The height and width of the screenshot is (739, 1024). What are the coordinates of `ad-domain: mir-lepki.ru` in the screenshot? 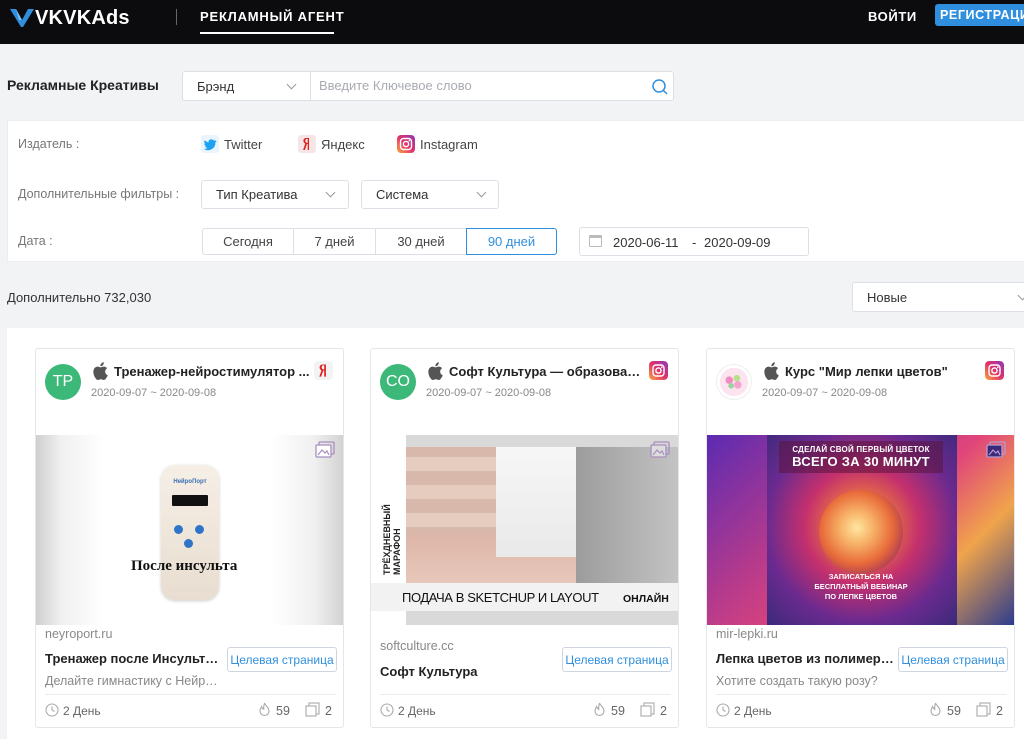 It's located at (747, 634).